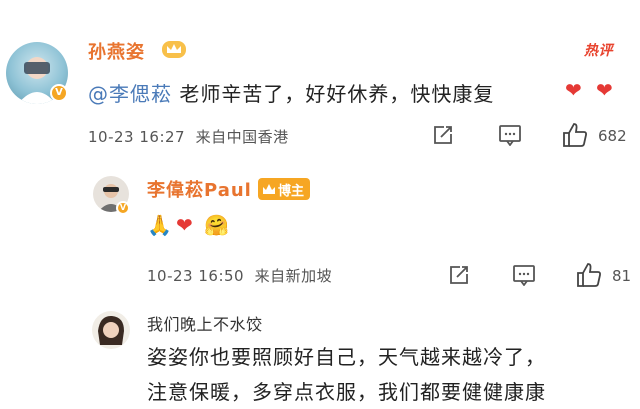 The image size is (640, 409). What do you see at coordinates (240, 276) in the screenshot?
I see `timestamp: 10-23 16:50 来自新加坡` at bounding box center [240, 276].